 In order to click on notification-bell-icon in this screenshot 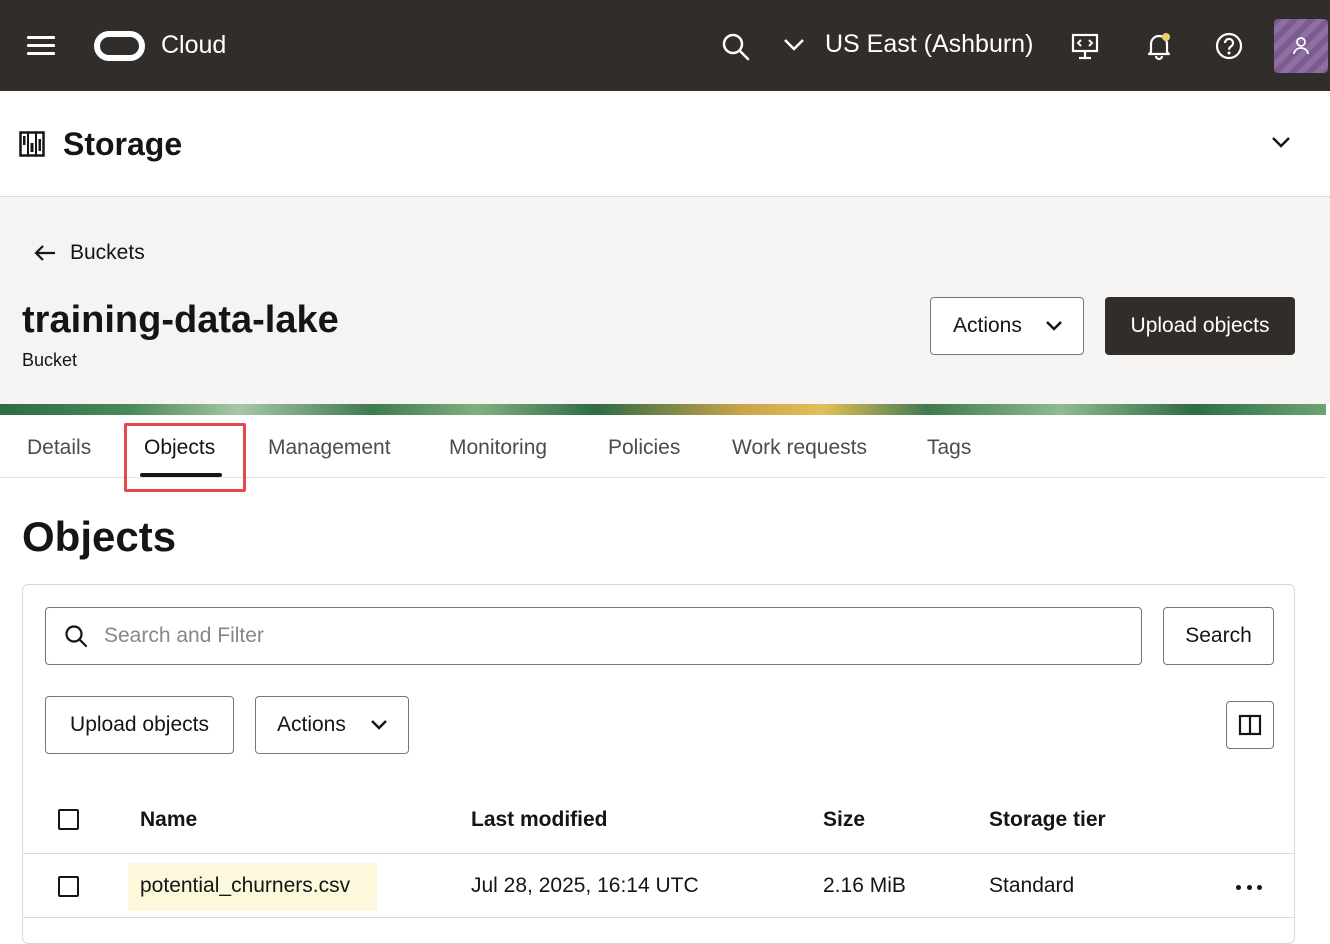, I will do `click(1159, 46)`.